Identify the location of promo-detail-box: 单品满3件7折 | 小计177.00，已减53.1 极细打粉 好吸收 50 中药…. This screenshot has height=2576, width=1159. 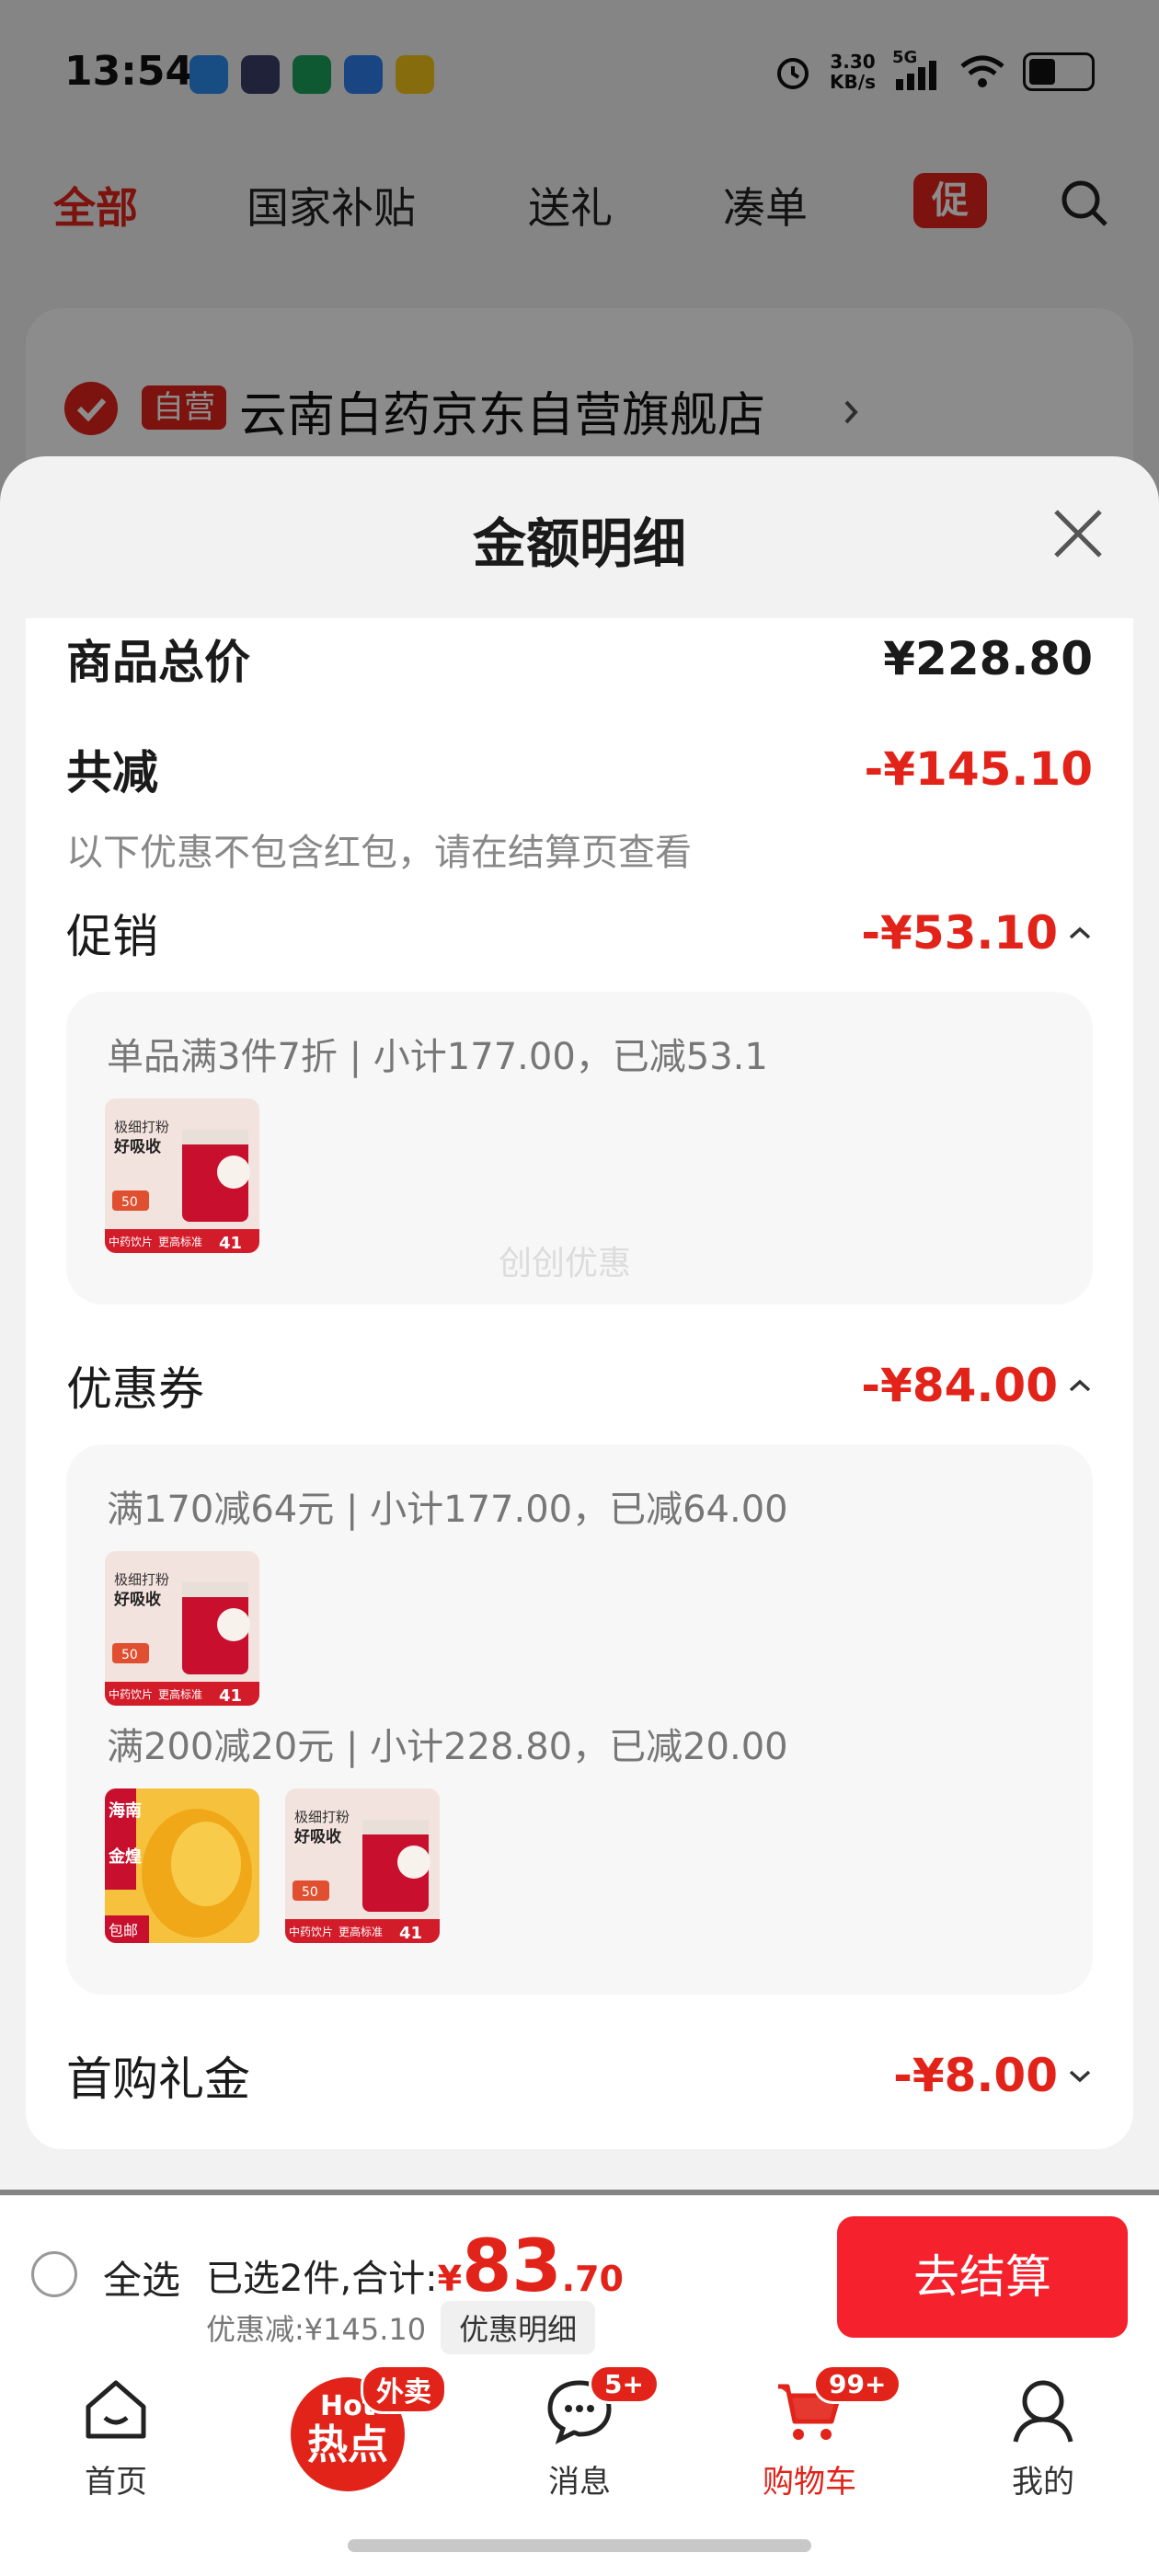
(579, 1148).